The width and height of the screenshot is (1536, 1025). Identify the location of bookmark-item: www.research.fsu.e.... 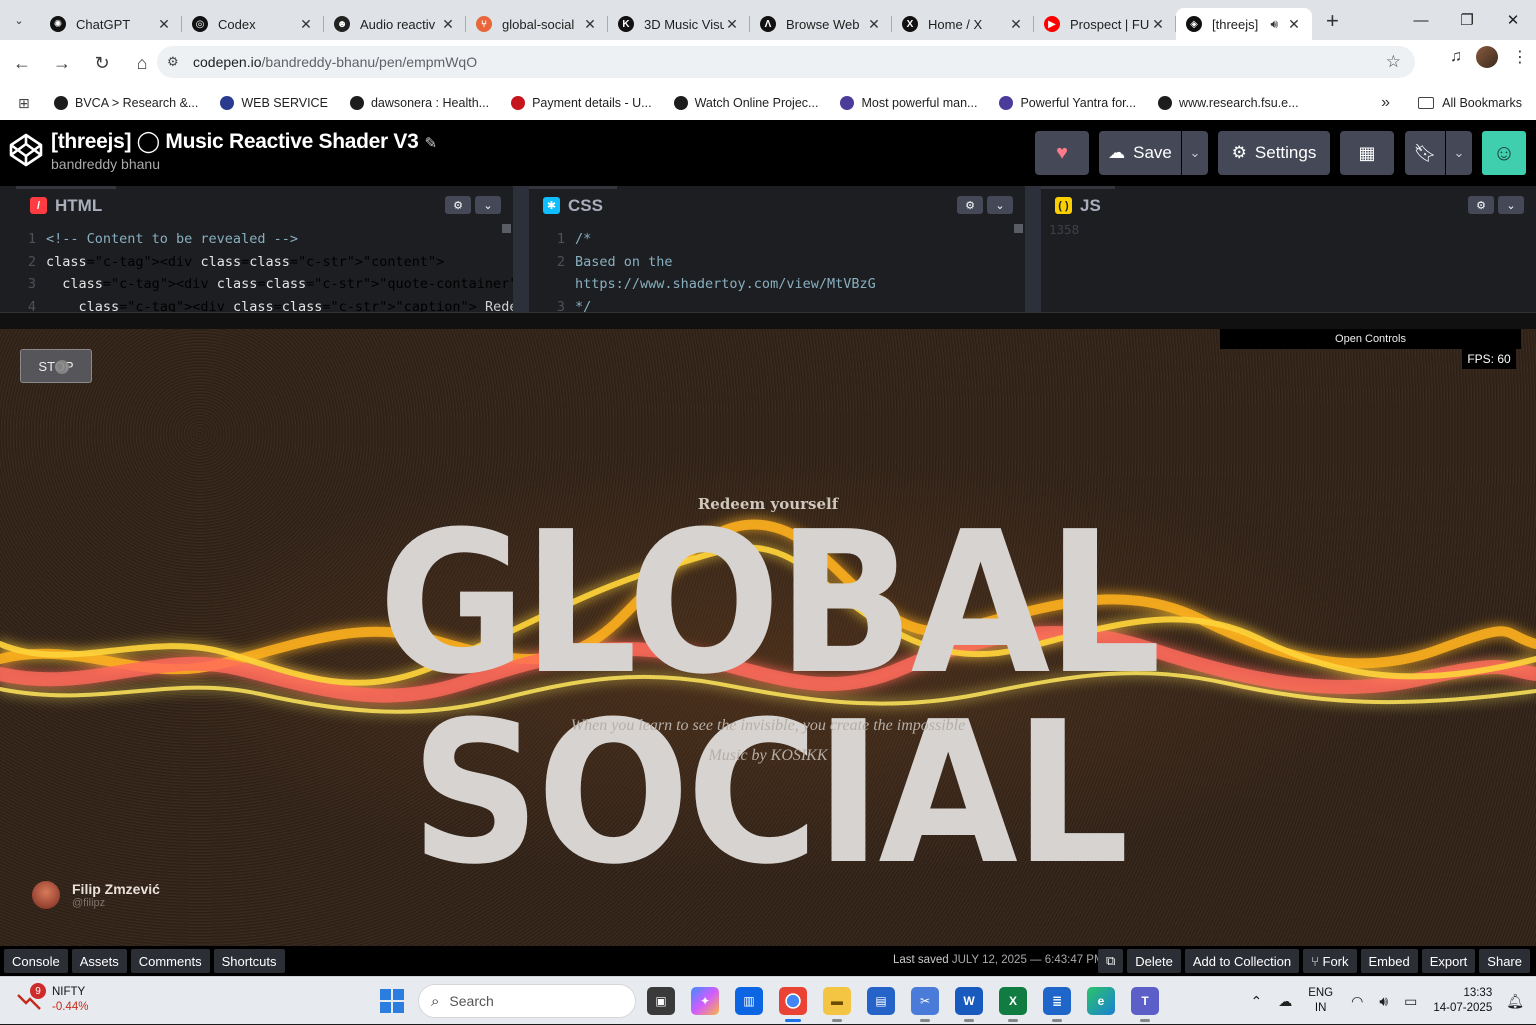
(1228, 103).